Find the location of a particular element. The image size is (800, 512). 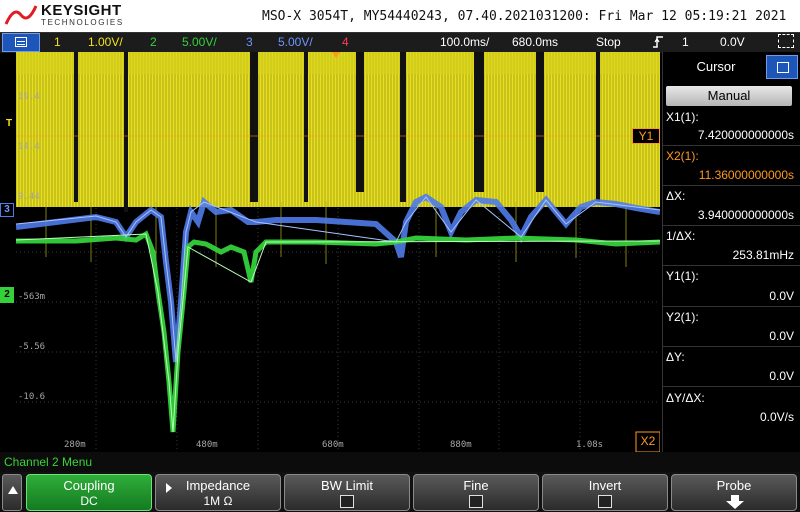

ch2-scale: 5.00V/ is located at coordinates (199, 42).